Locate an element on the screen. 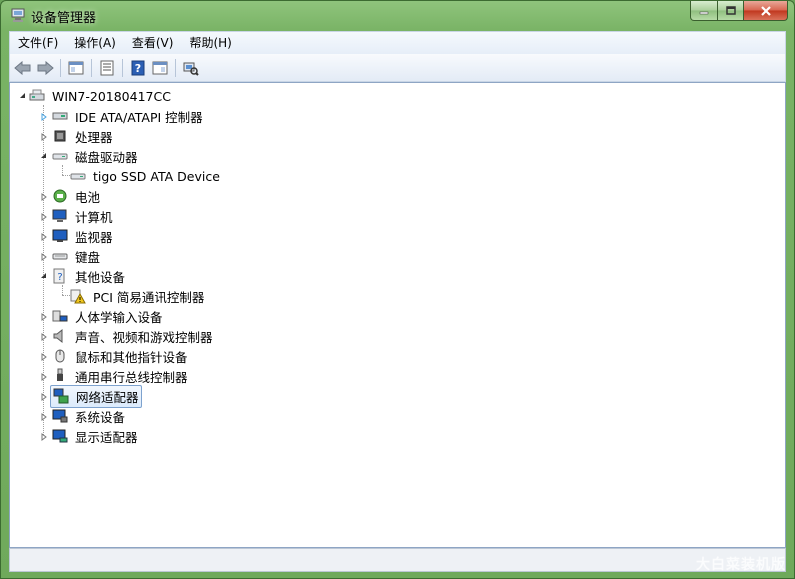  display-adapter-icon is located at coordinates (60, 436).